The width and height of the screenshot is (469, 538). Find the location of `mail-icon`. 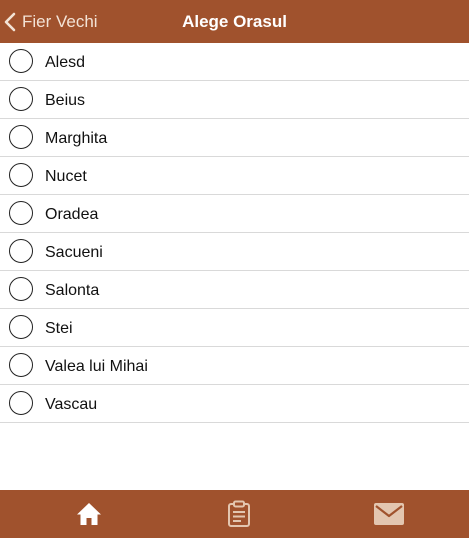

mail-icon is located at coordinates (389, 514).